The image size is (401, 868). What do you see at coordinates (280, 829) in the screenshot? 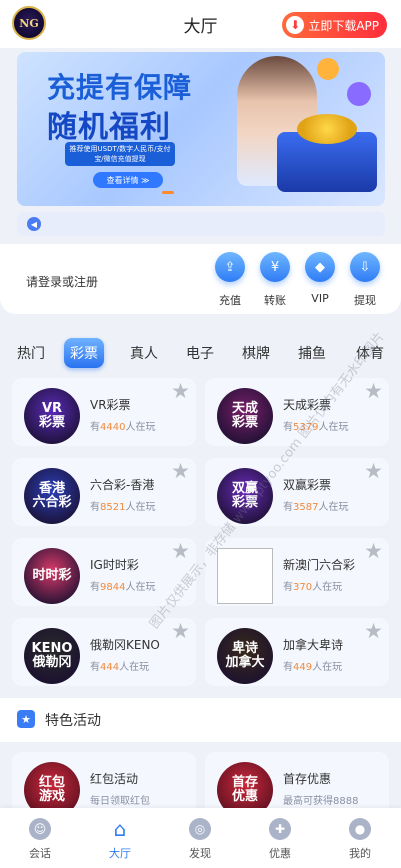
I see `gift-icon: ✚` at bounding box center [280, 829].